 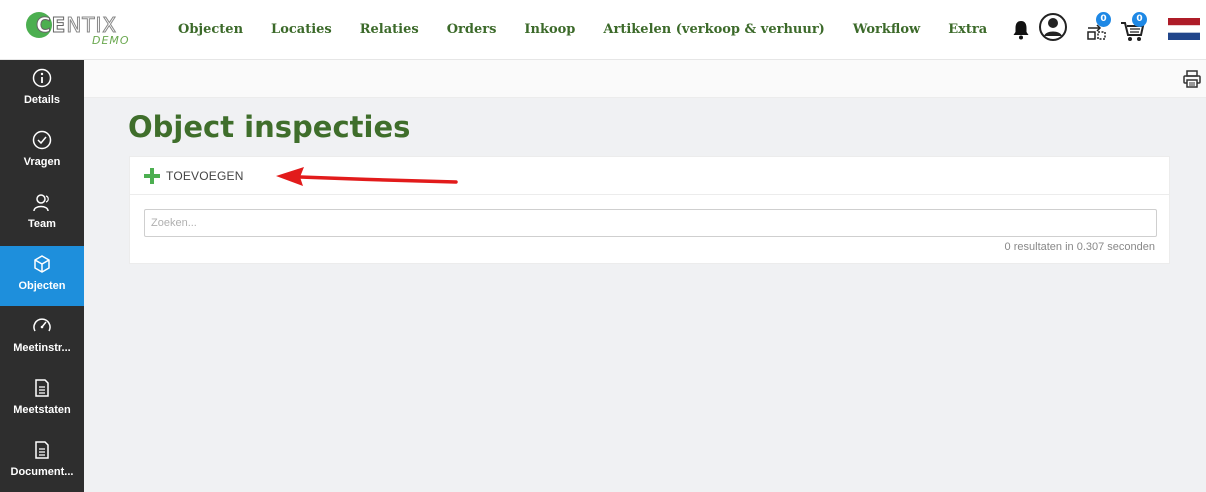 What do you see at coordinates (649, 176) in the screenshot?
I see `panel-header: TOEVOEGEN` at bounding box center [649, 176].